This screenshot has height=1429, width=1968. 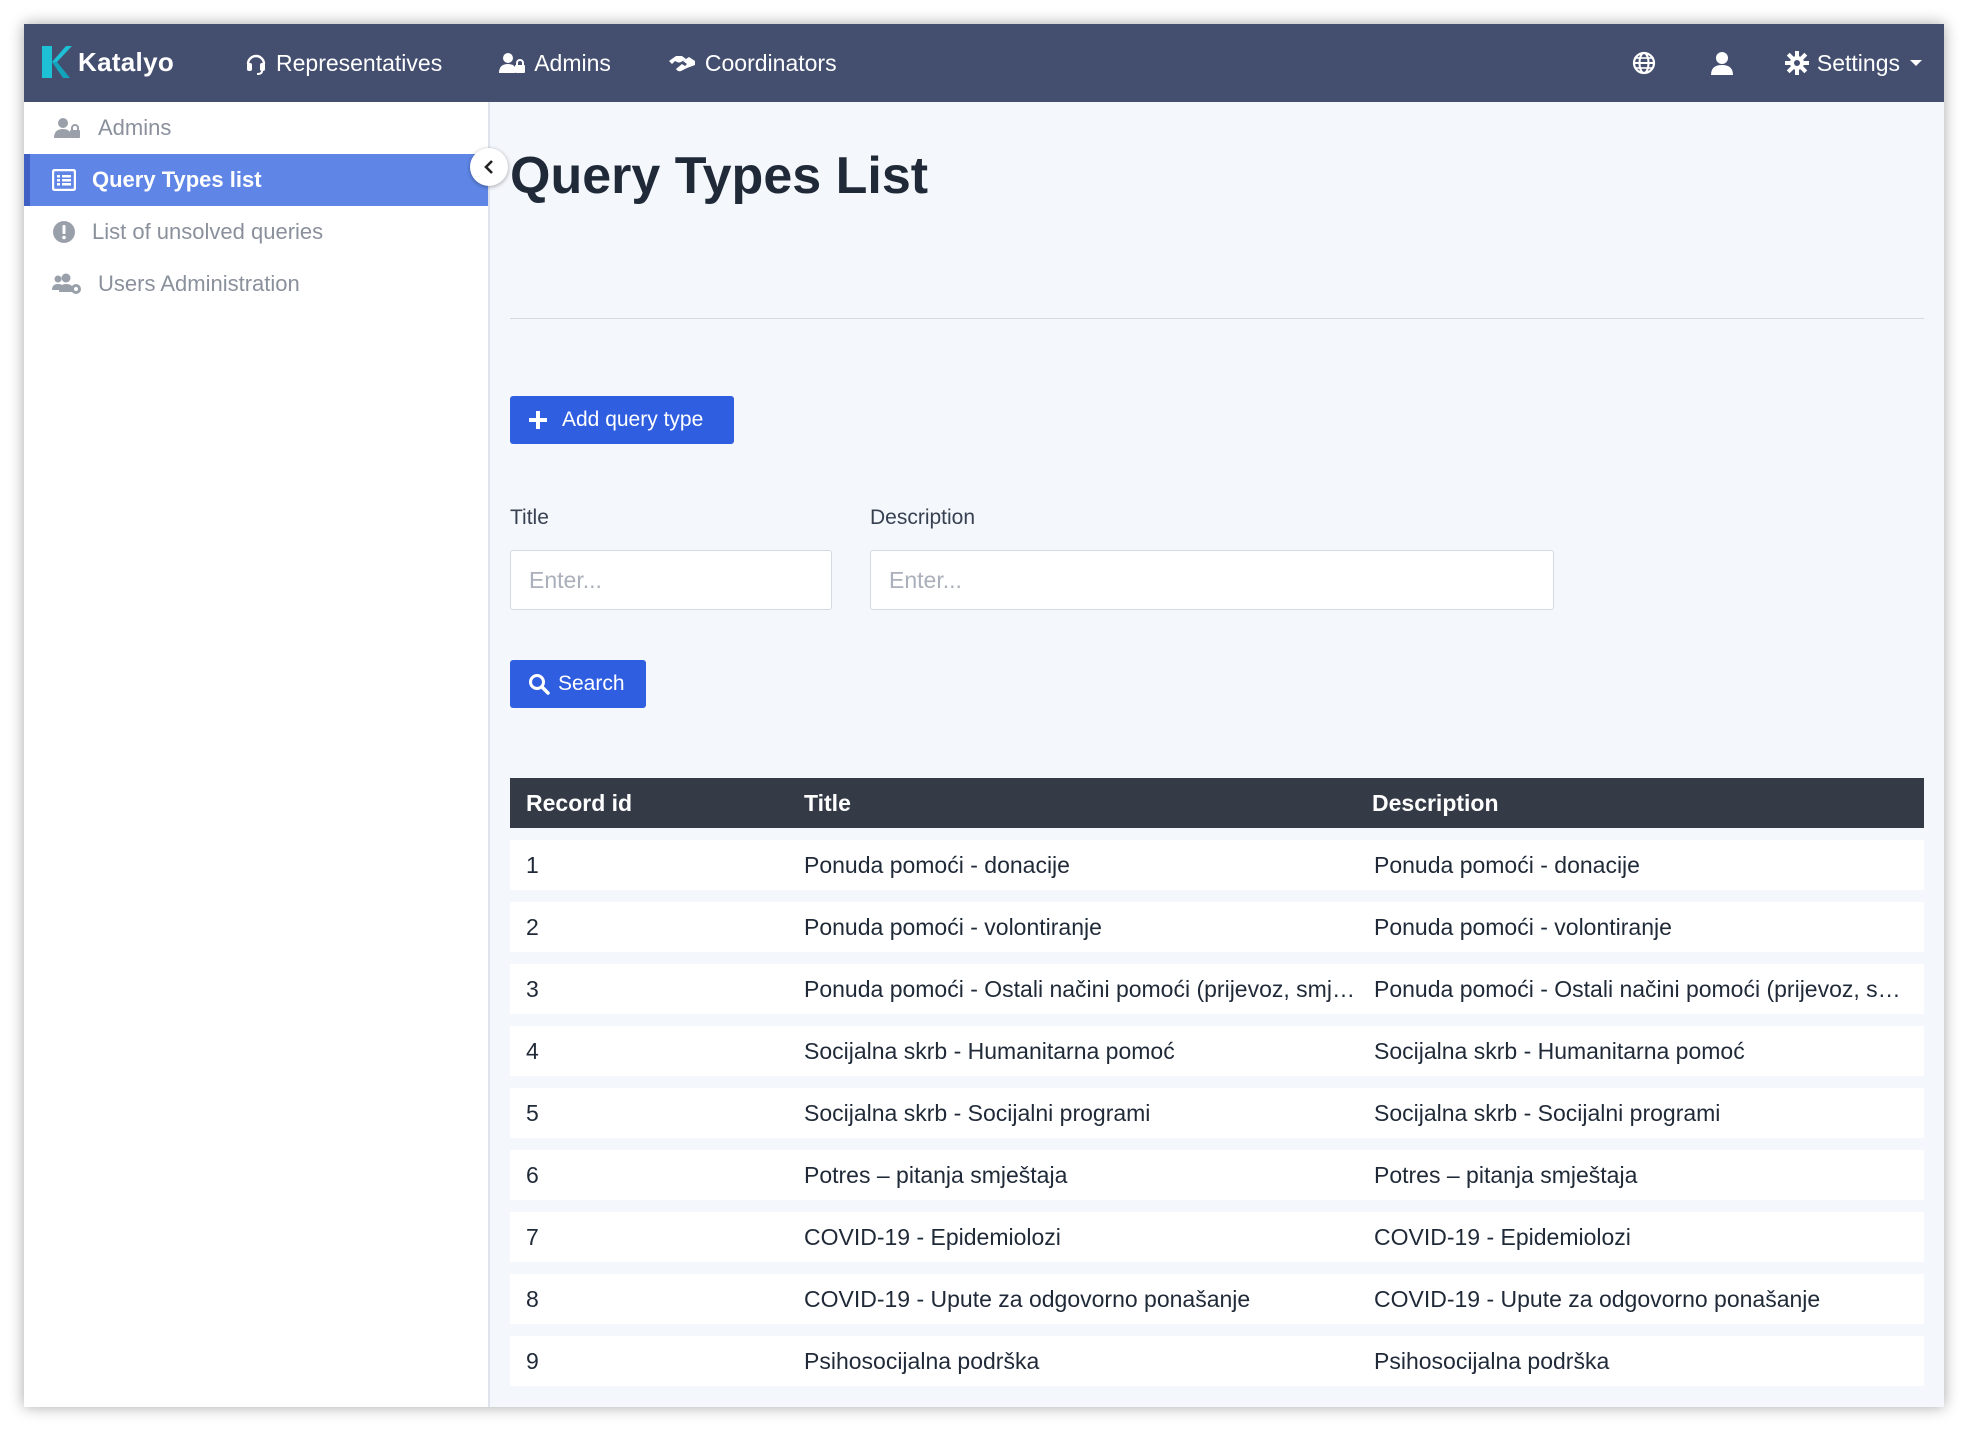 What do you see at coordinates (937, 864) in the screenshot?
I see `cell-title: Ponuda pomoći - donacije` at bounding box center [937, 864].